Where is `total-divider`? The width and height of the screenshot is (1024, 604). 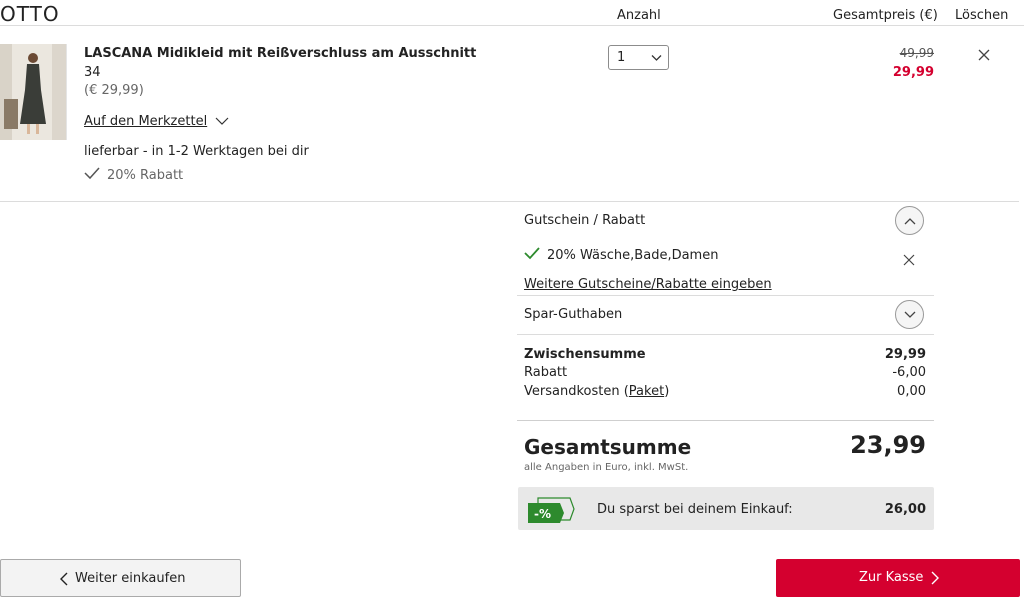 total-divider is located at coordinates (725, 420).